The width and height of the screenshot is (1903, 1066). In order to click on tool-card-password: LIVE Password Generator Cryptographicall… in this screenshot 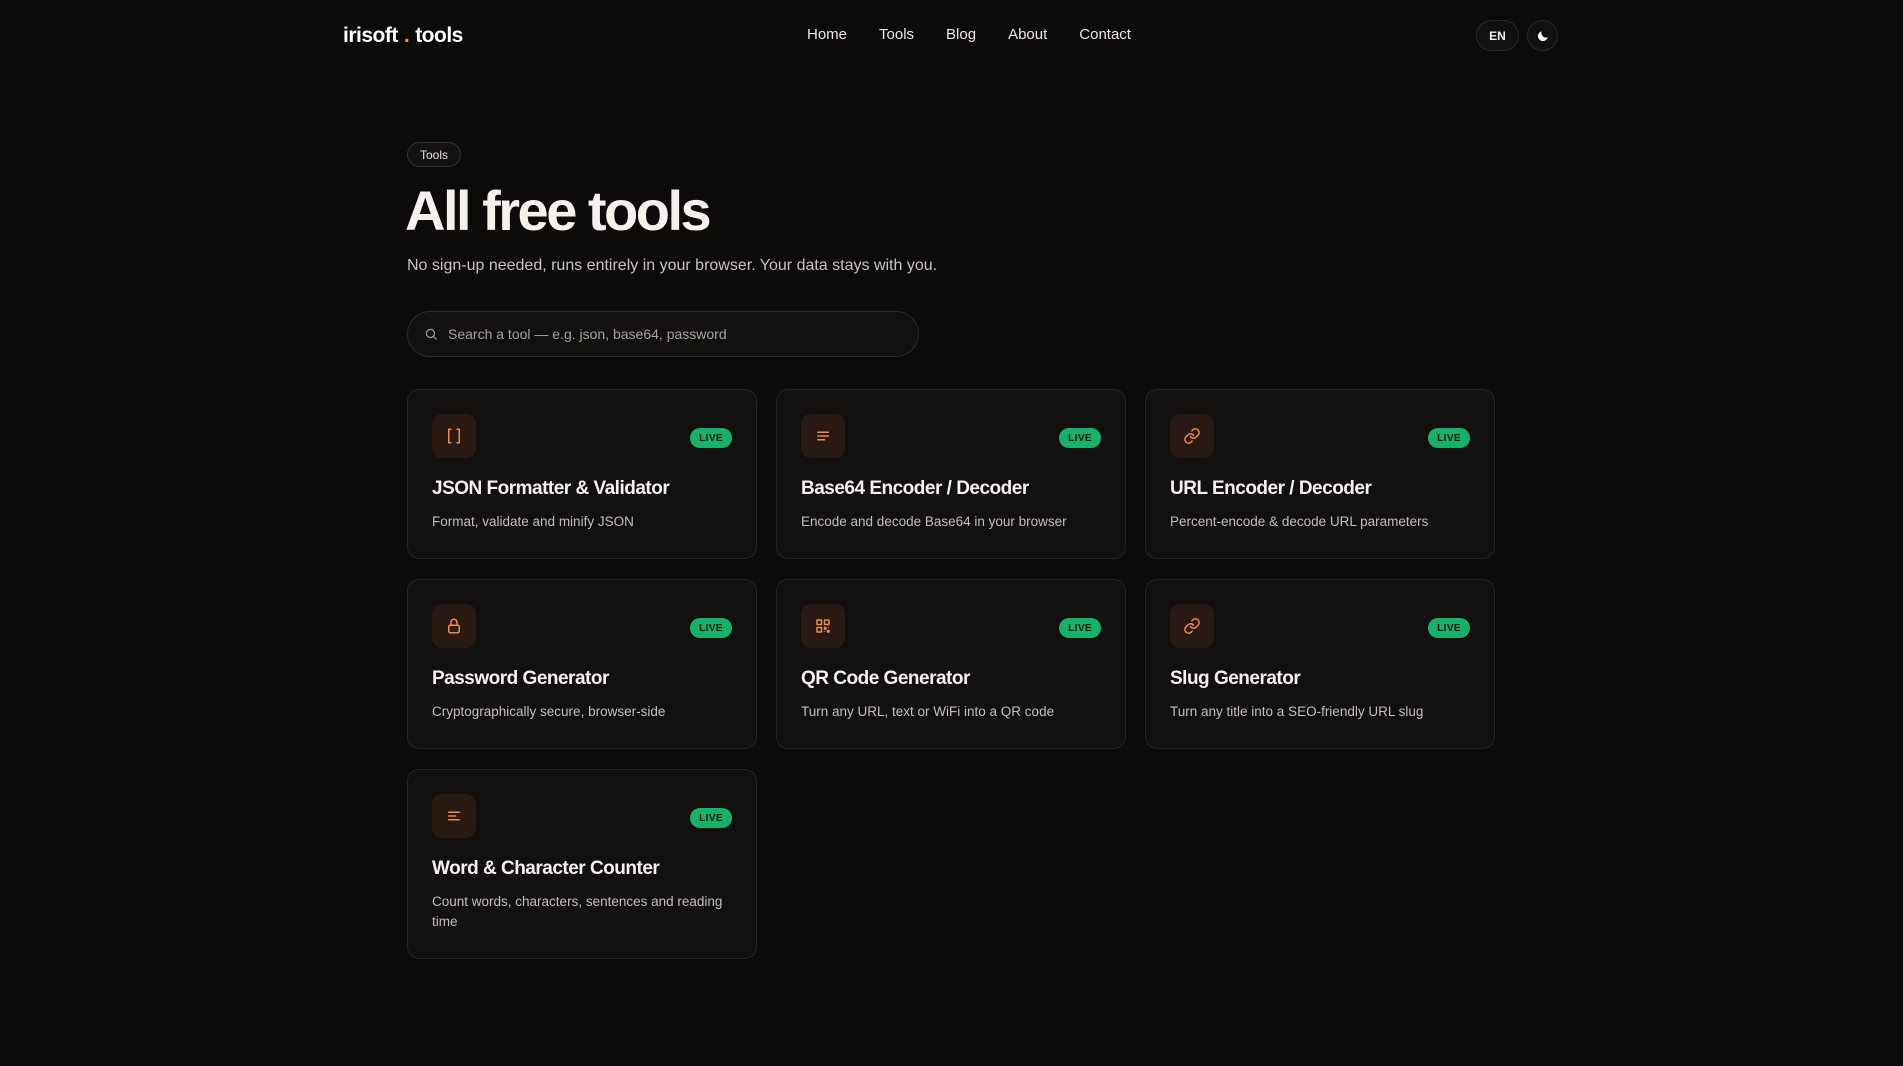, I will do `click(582, 664)`.